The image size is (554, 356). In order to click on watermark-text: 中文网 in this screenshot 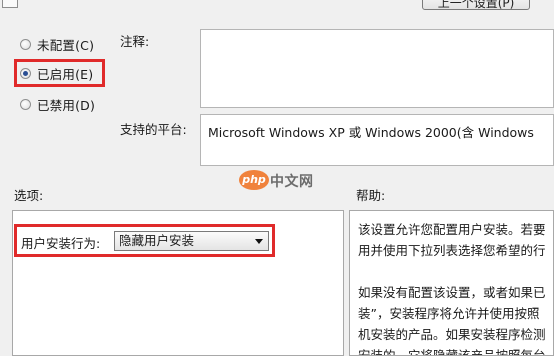, I will do `click(292, 182)`.